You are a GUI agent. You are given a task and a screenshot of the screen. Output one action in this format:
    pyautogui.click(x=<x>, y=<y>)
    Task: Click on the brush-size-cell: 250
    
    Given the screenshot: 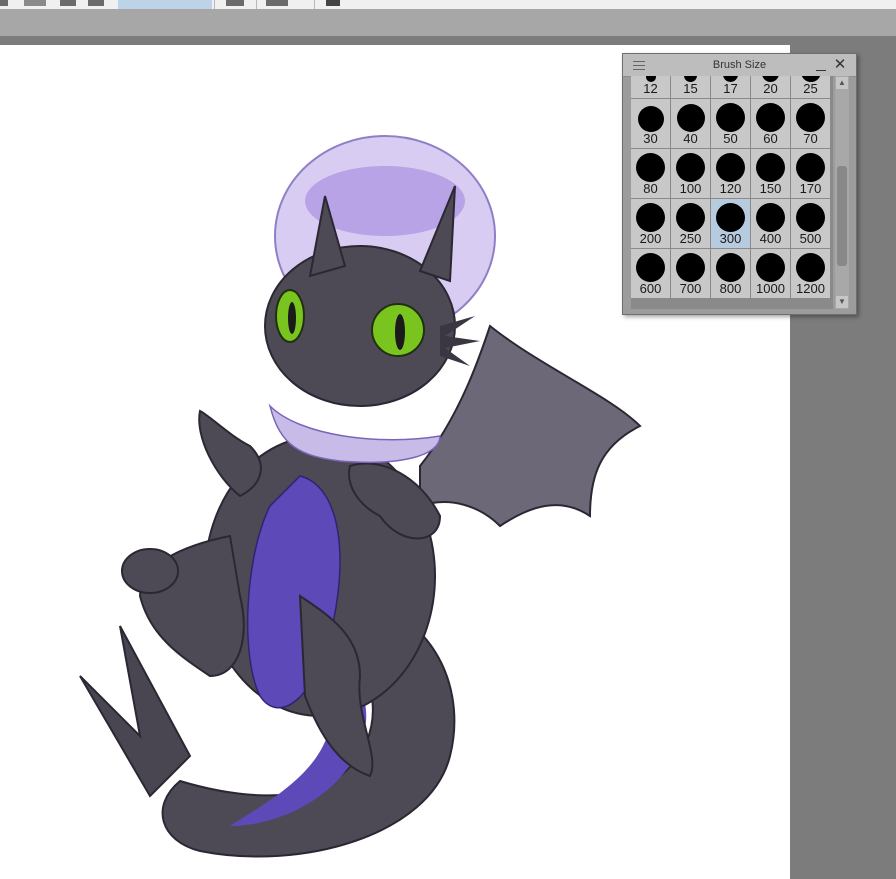 What is the action you would take?
    pyautogui.click(x=690, y=223)
    